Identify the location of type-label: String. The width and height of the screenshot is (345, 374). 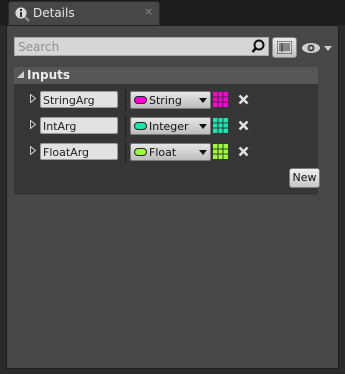
(165, 100).